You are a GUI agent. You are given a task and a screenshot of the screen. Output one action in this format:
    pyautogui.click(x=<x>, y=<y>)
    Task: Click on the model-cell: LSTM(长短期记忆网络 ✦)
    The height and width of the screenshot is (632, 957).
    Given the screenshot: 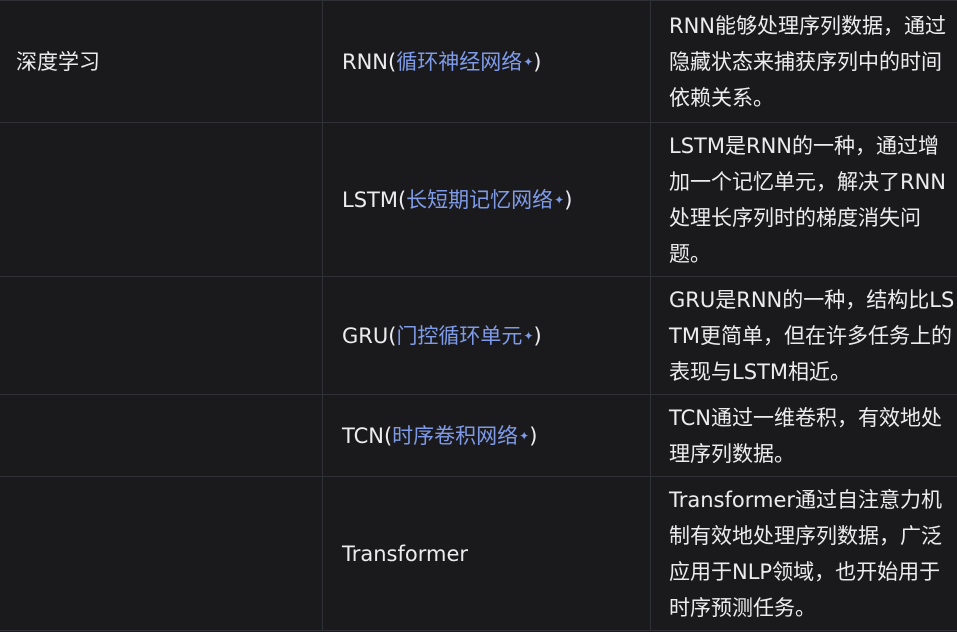 What is the action you would take?
    pyautogui.click(x=487, y=199)
    